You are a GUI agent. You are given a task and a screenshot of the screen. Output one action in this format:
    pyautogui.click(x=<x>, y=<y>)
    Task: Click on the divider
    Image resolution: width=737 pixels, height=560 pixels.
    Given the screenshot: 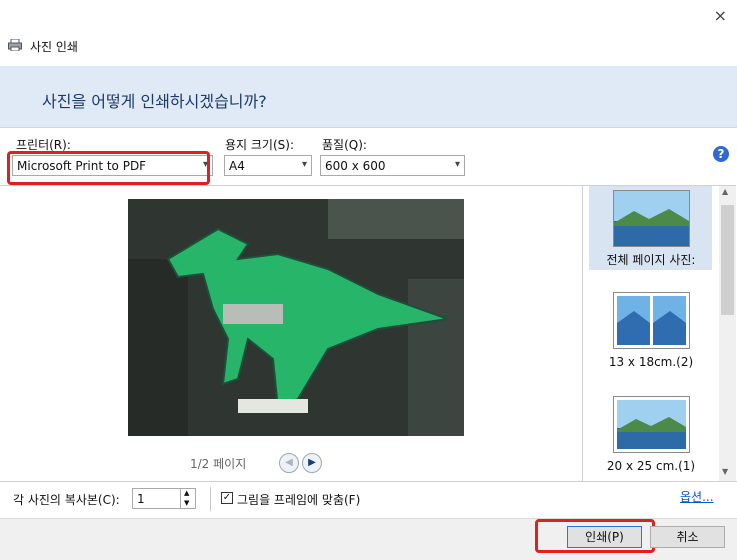 What is the action you would take?
    pyautogui.click(x=210, y=499)
    